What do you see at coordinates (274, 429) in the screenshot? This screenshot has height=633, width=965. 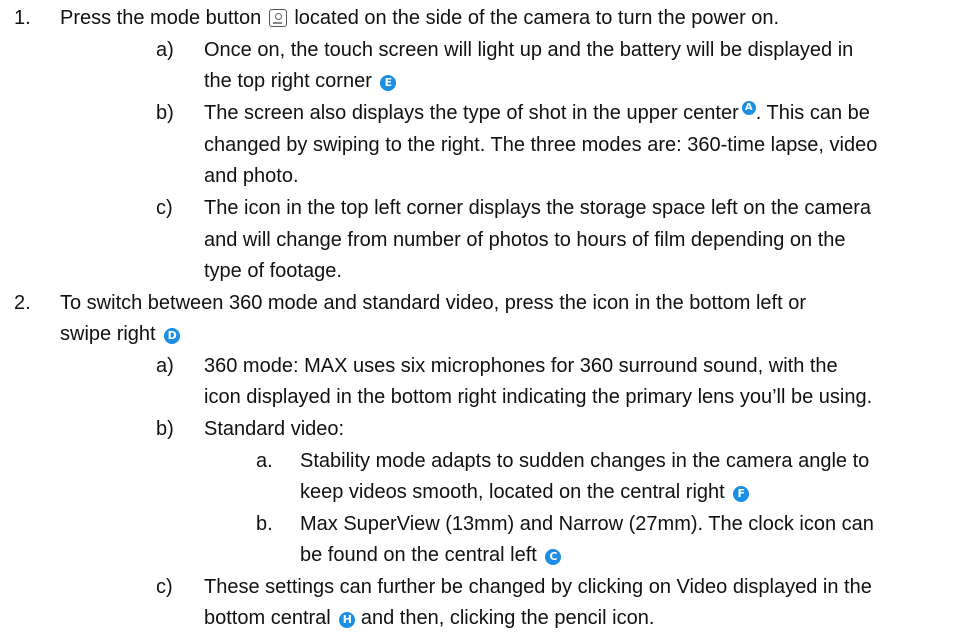 I see `item-2b-line-1: Standard video:` at bounding box center [274, 429].